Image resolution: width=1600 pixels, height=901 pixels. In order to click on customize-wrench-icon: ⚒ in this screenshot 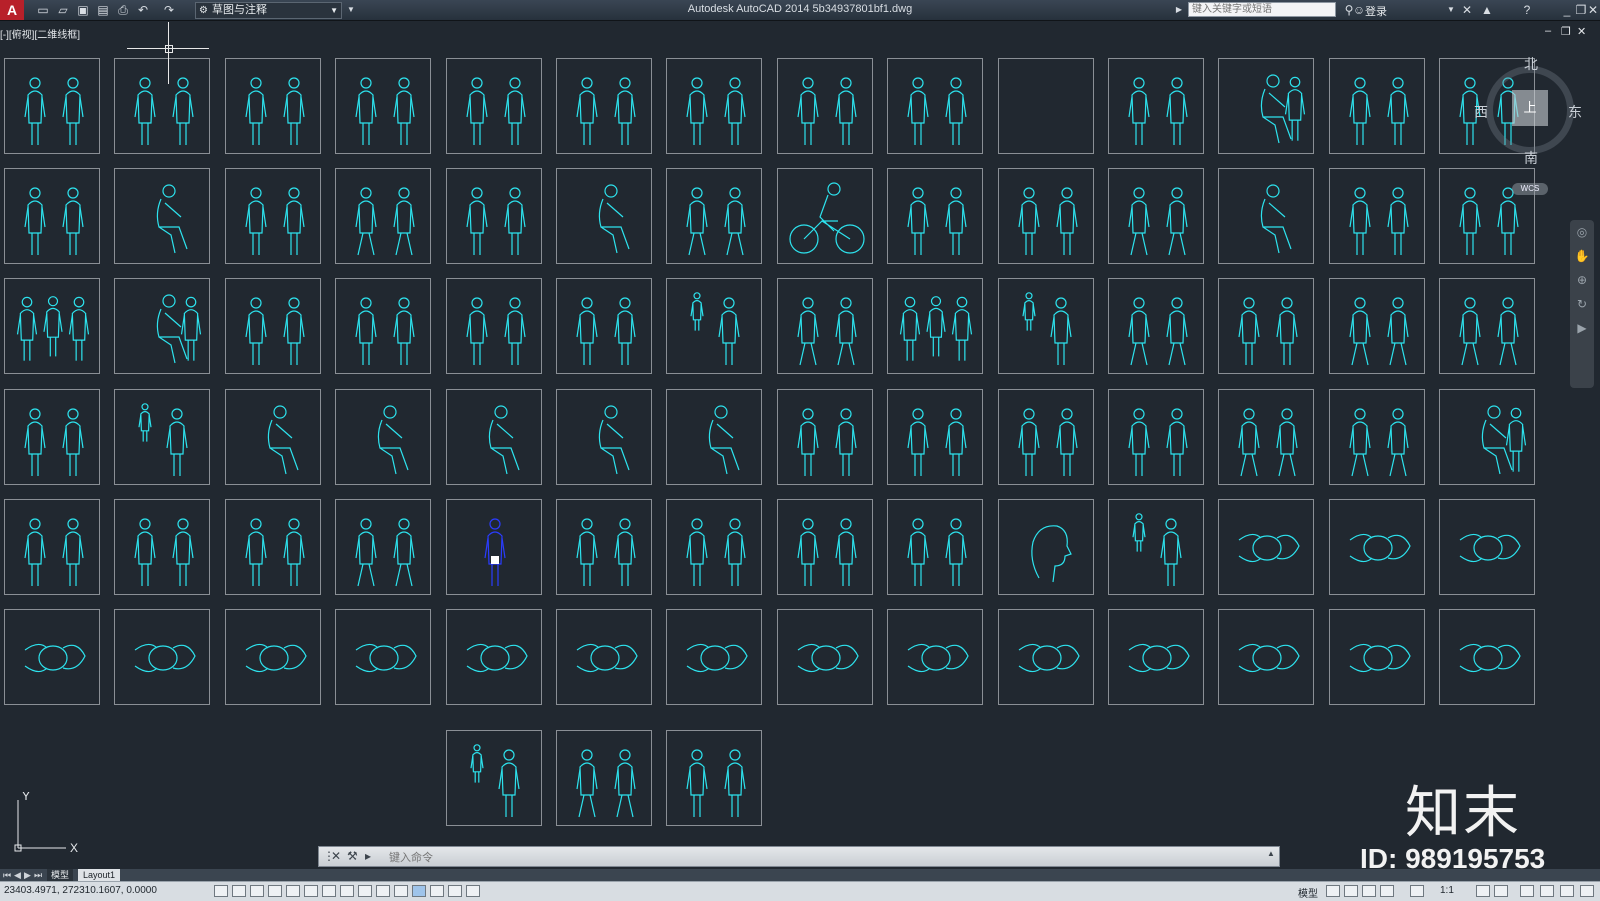, I will do `click(352, 856)`.